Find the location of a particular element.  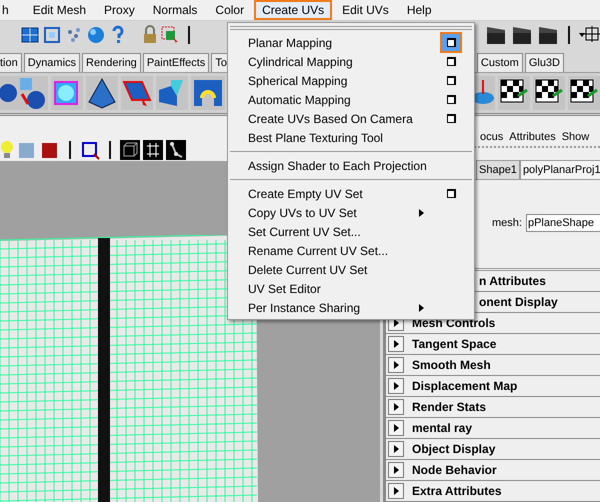

menu-item: Edit UVs is located at coordinates (365, 10).